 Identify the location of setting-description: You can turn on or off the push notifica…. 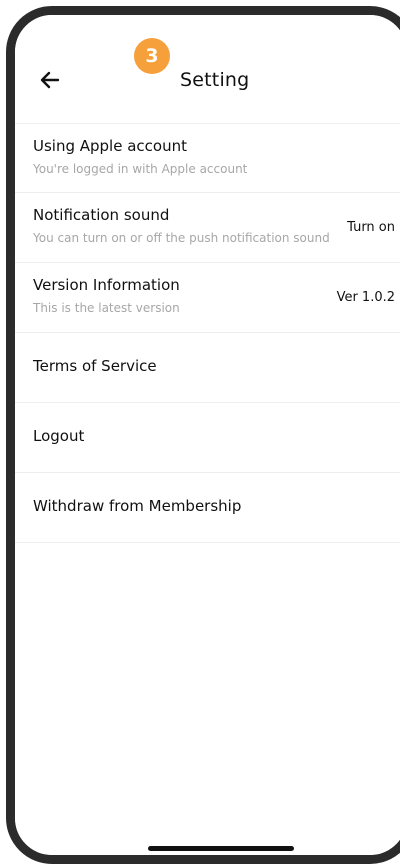
(181, 238).